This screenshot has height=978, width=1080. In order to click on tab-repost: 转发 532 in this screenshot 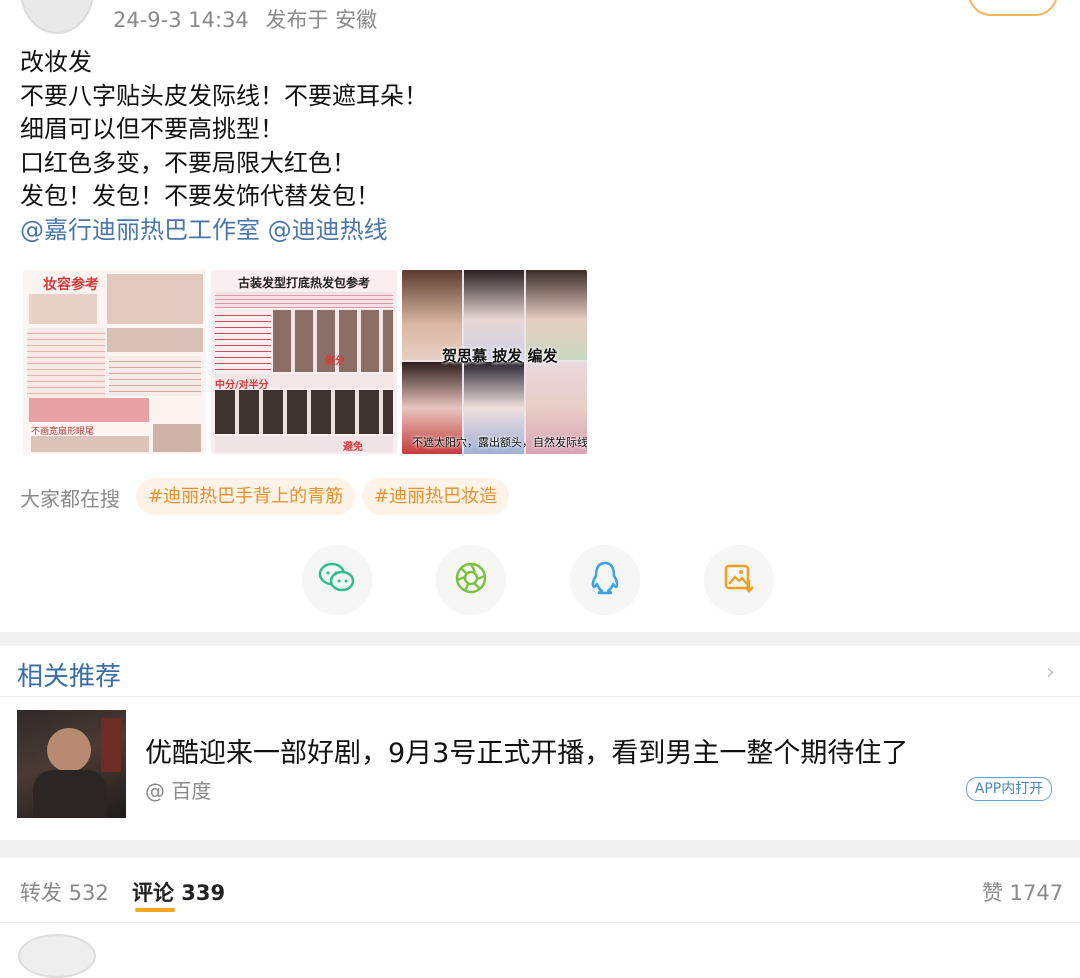, I will do `click(64, 892)`.